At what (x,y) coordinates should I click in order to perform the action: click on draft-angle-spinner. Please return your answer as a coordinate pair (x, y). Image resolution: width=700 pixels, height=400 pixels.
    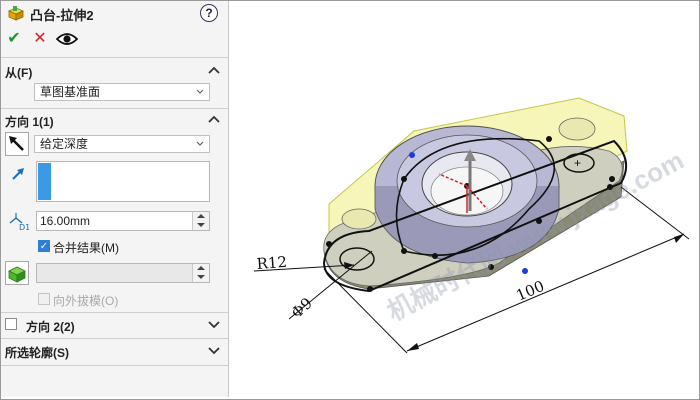
    Looking at the image, I should click on (200, 273).